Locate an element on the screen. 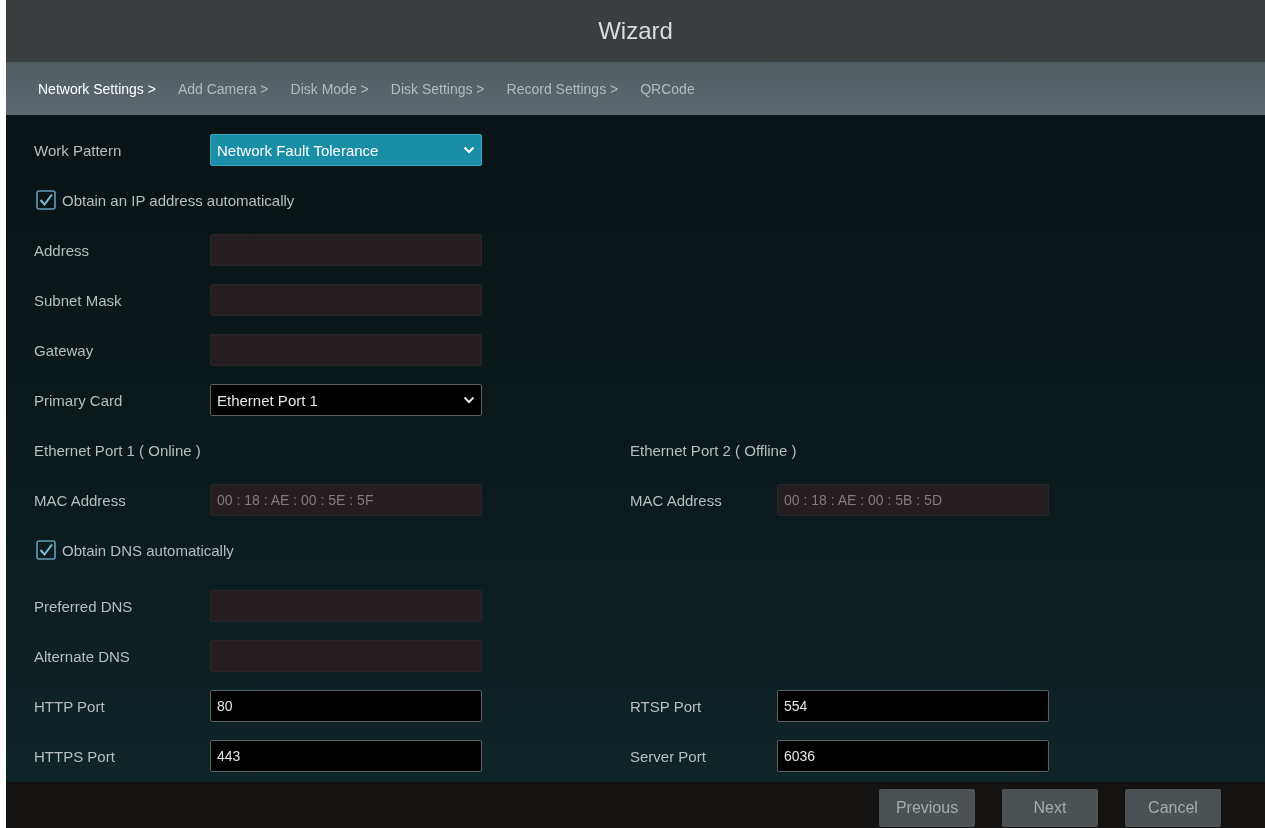 The image size is (1265, 828). wizard-step: Record Settings > is located at coordinates (562, 88).